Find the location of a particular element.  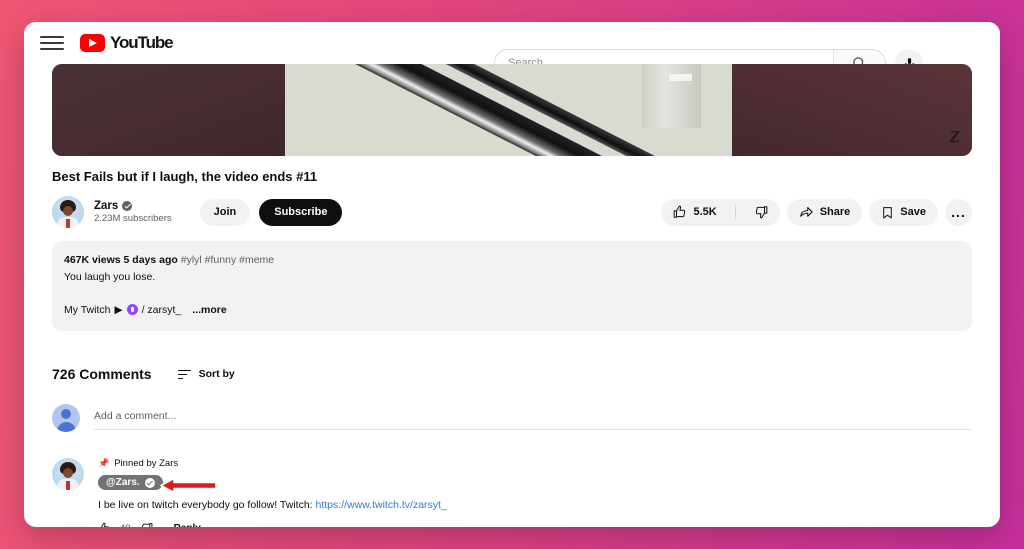

sort-icon is located at coordinates (184, 374).